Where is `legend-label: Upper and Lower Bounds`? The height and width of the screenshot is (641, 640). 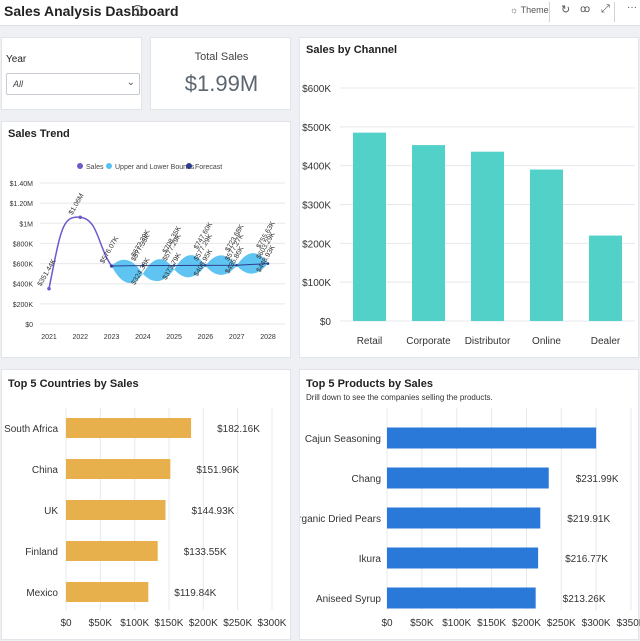
legend-label: Upper and Lower Bounds is located at coordinates (155, 167).